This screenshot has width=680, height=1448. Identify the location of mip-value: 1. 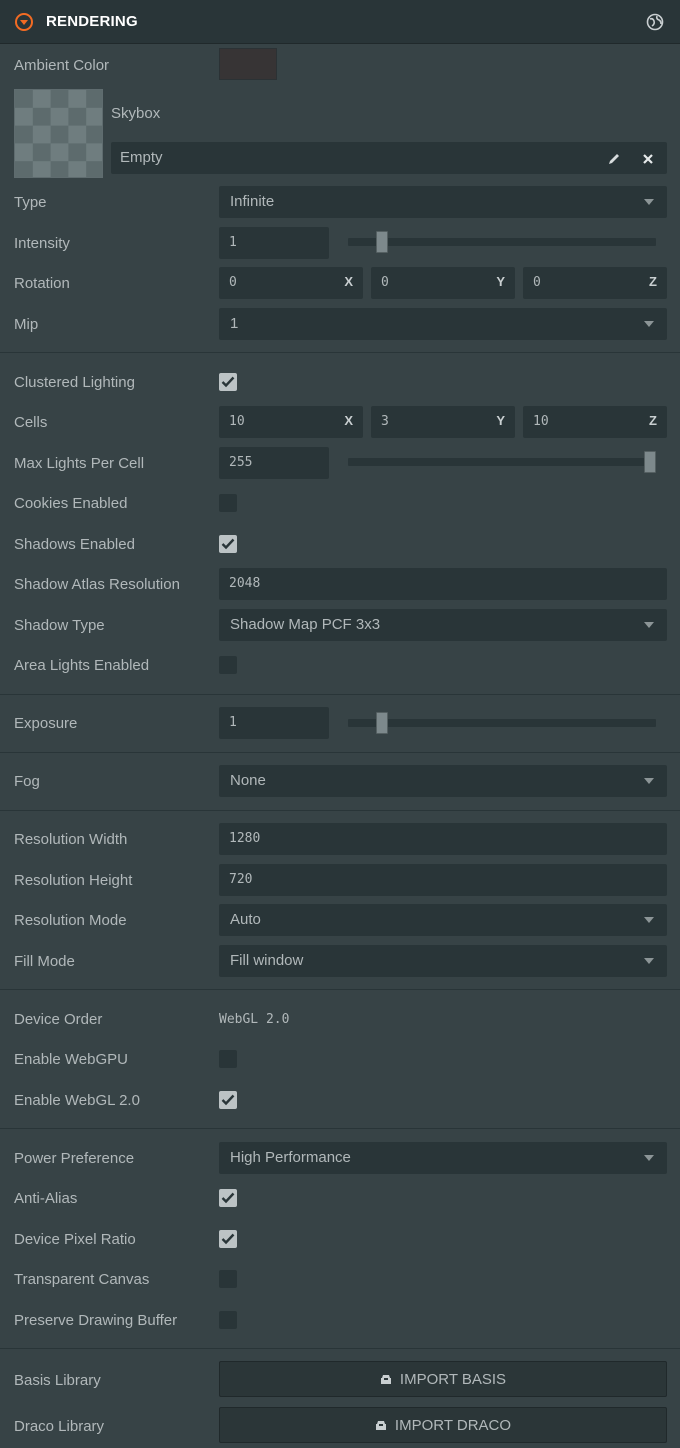
(234, 323).